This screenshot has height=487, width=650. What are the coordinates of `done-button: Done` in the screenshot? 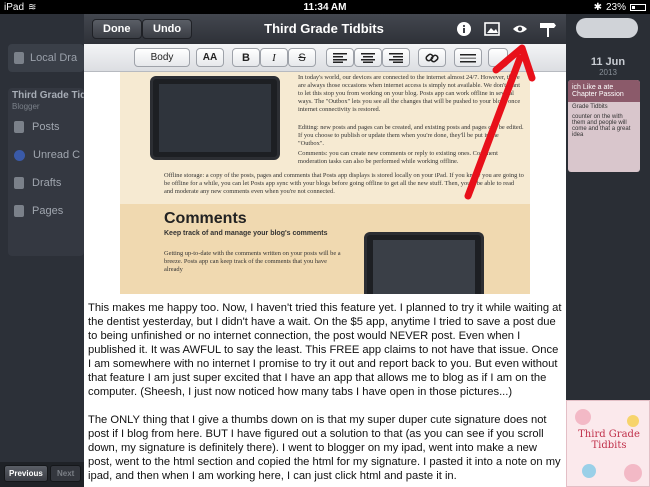 It's located at (117, 29).